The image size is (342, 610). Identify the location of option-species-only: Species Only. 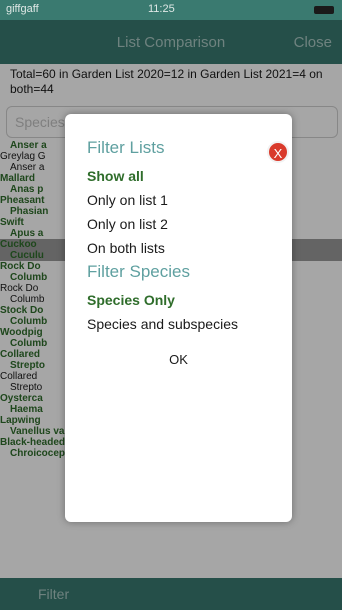
(131, 300).